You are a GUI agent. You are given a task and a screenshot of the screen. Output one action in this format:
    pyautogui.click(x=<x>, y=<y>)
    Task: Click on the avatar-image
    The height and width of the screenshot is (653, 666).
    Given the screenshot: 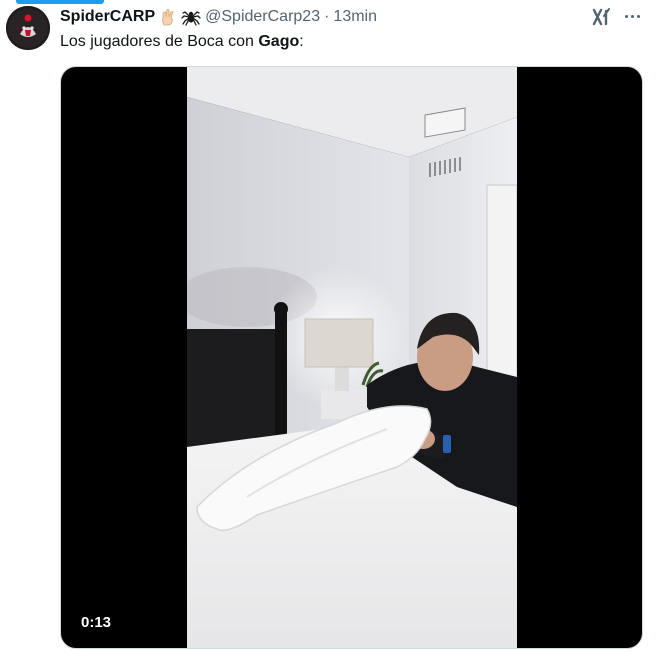 What is the action you would take?
    pyautogui.click(x=28, y=28)
    